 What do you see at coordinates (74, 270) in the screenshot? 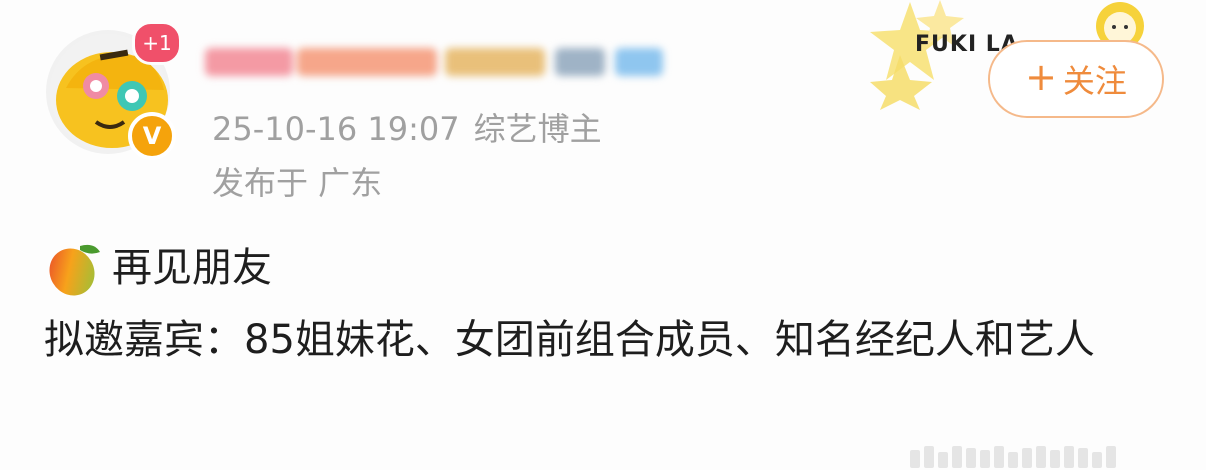
I see `mango-emoji-icon` at bounding box center [74, 270].